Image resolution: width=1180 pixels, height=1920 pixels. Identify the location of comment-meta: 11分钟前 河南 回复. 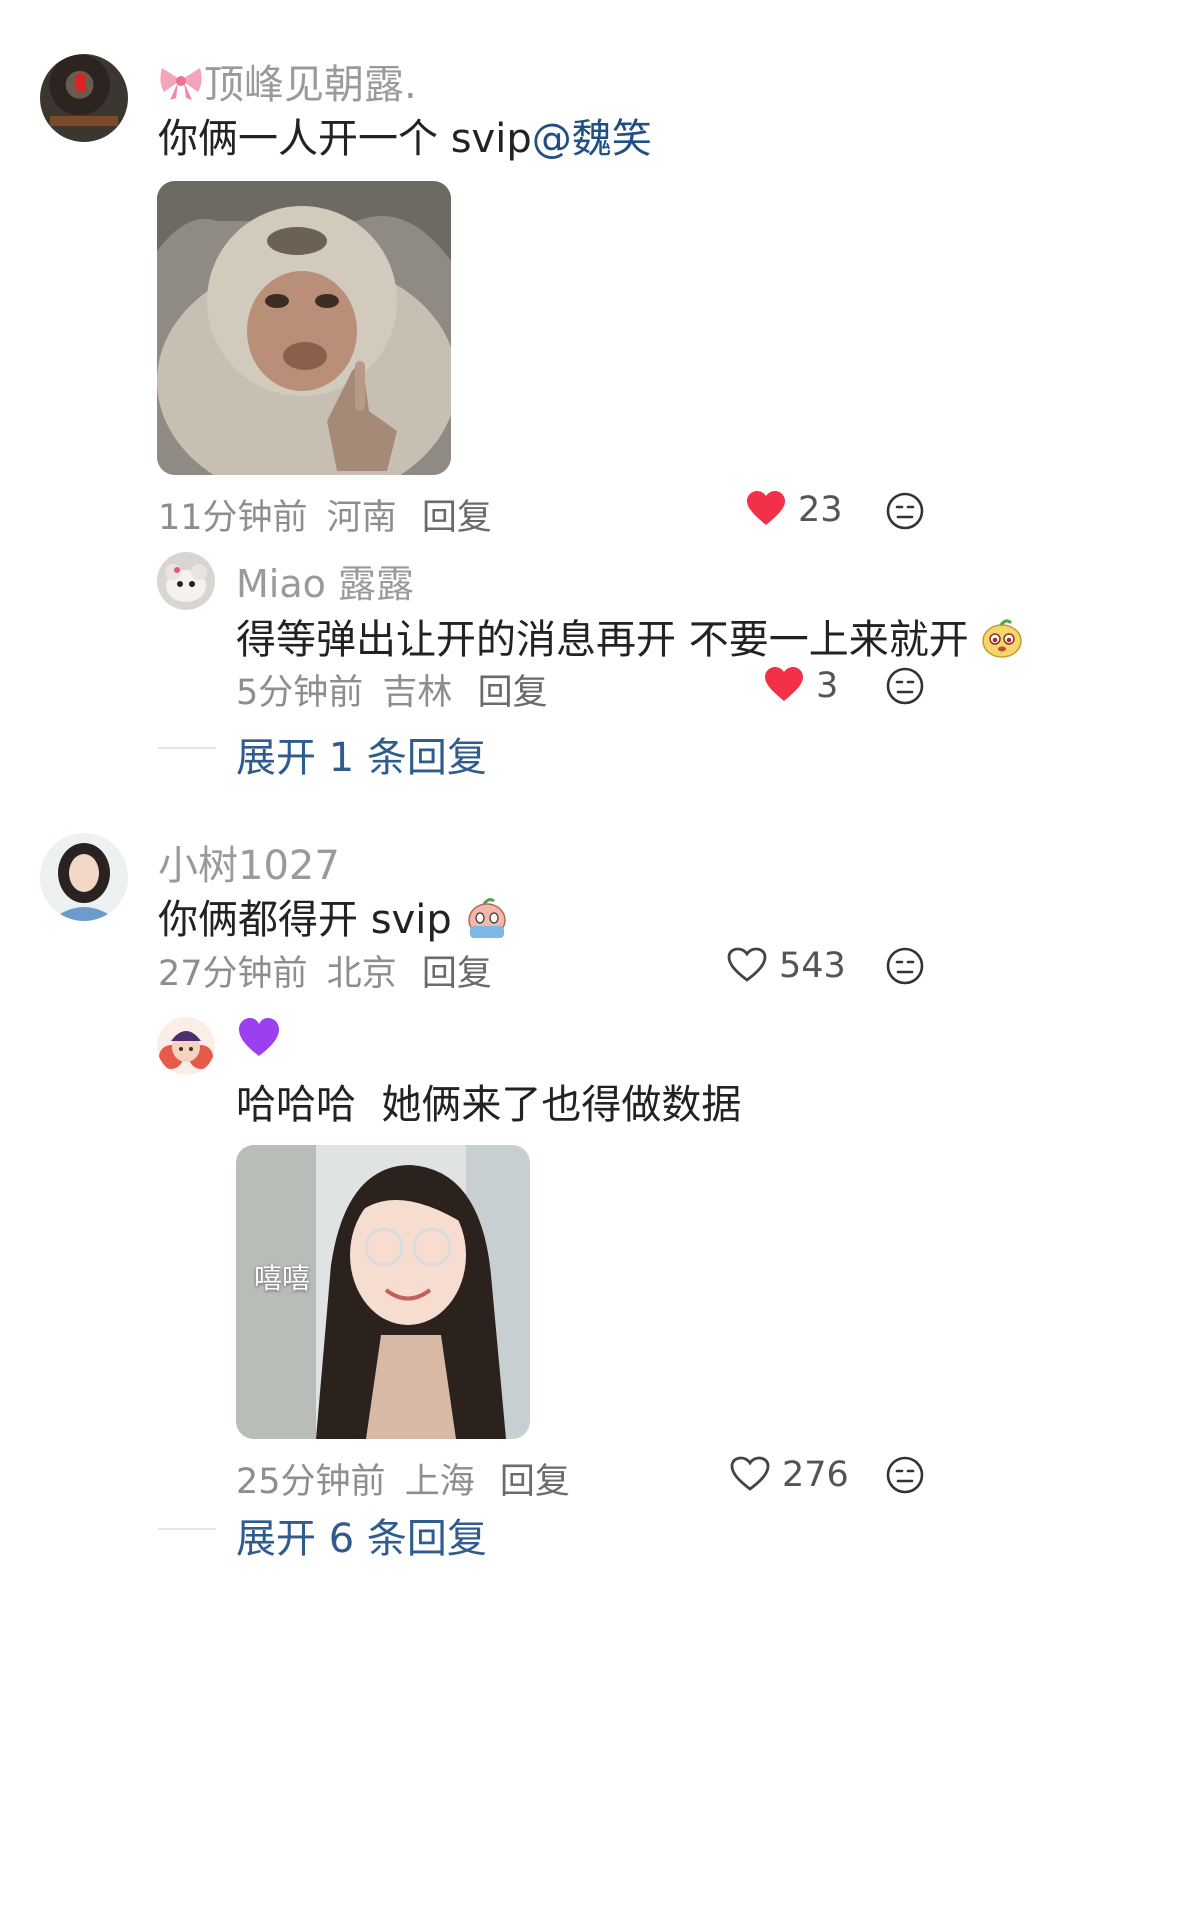
(325, 518).